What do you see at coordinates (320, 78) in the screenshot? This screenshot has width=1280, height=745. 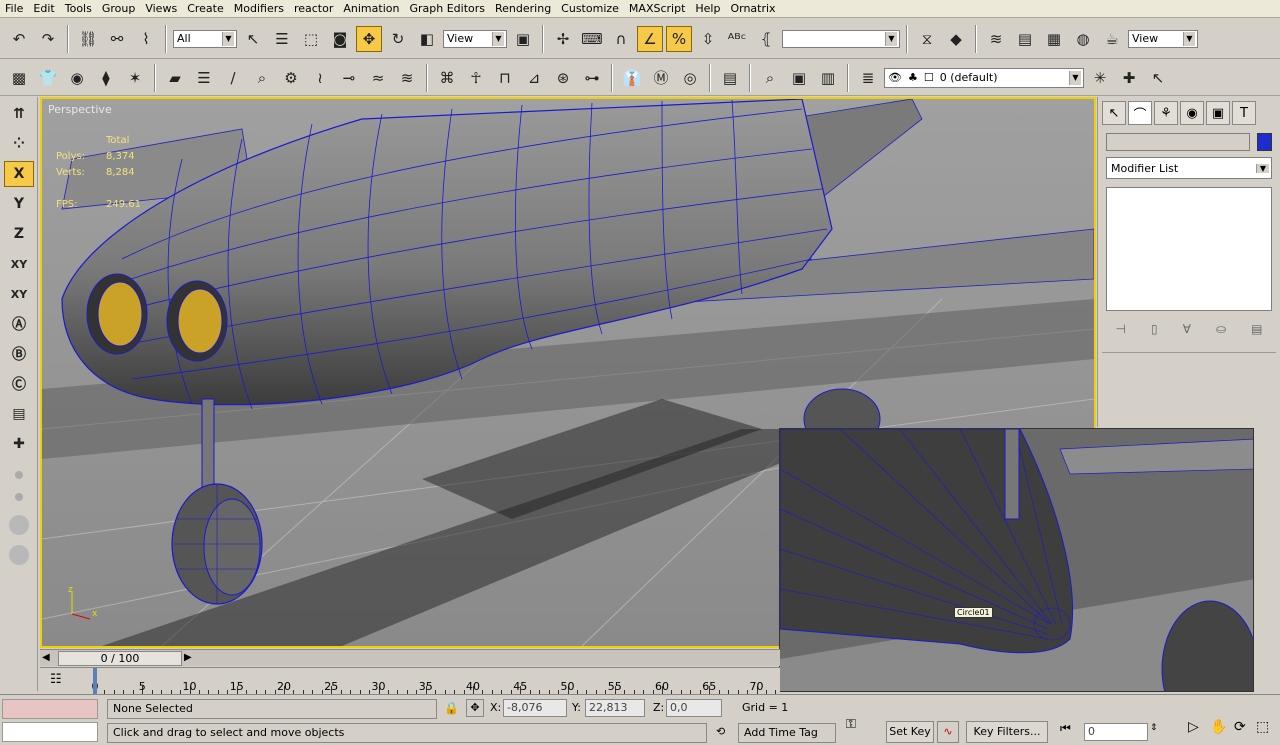 I see `spring-icon: ≀` at bounding box center [320, 78].